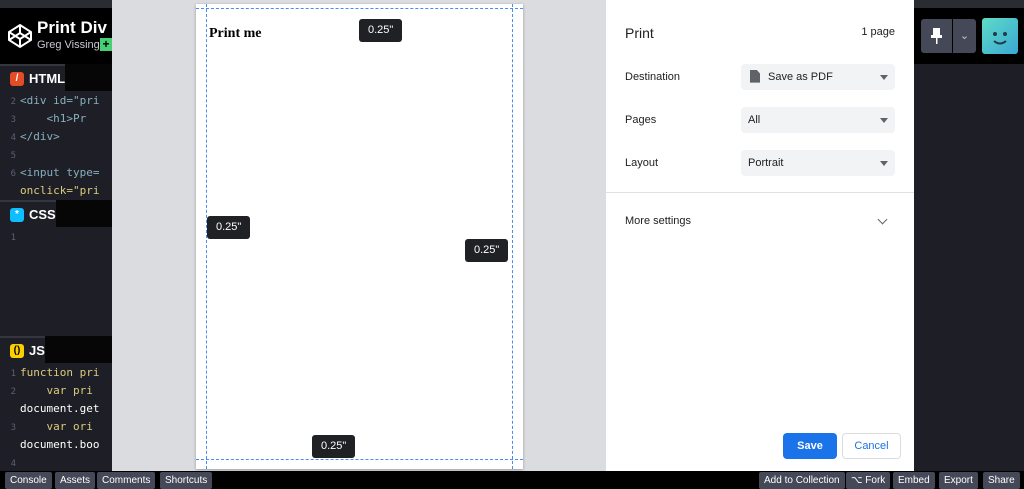 Image resolution: width=1024 pixels, height=489 pixels. Describe the element at coordinates (802, 480) in the screenshot. I see `add-to-collection-button: Add to Collection` at that location.